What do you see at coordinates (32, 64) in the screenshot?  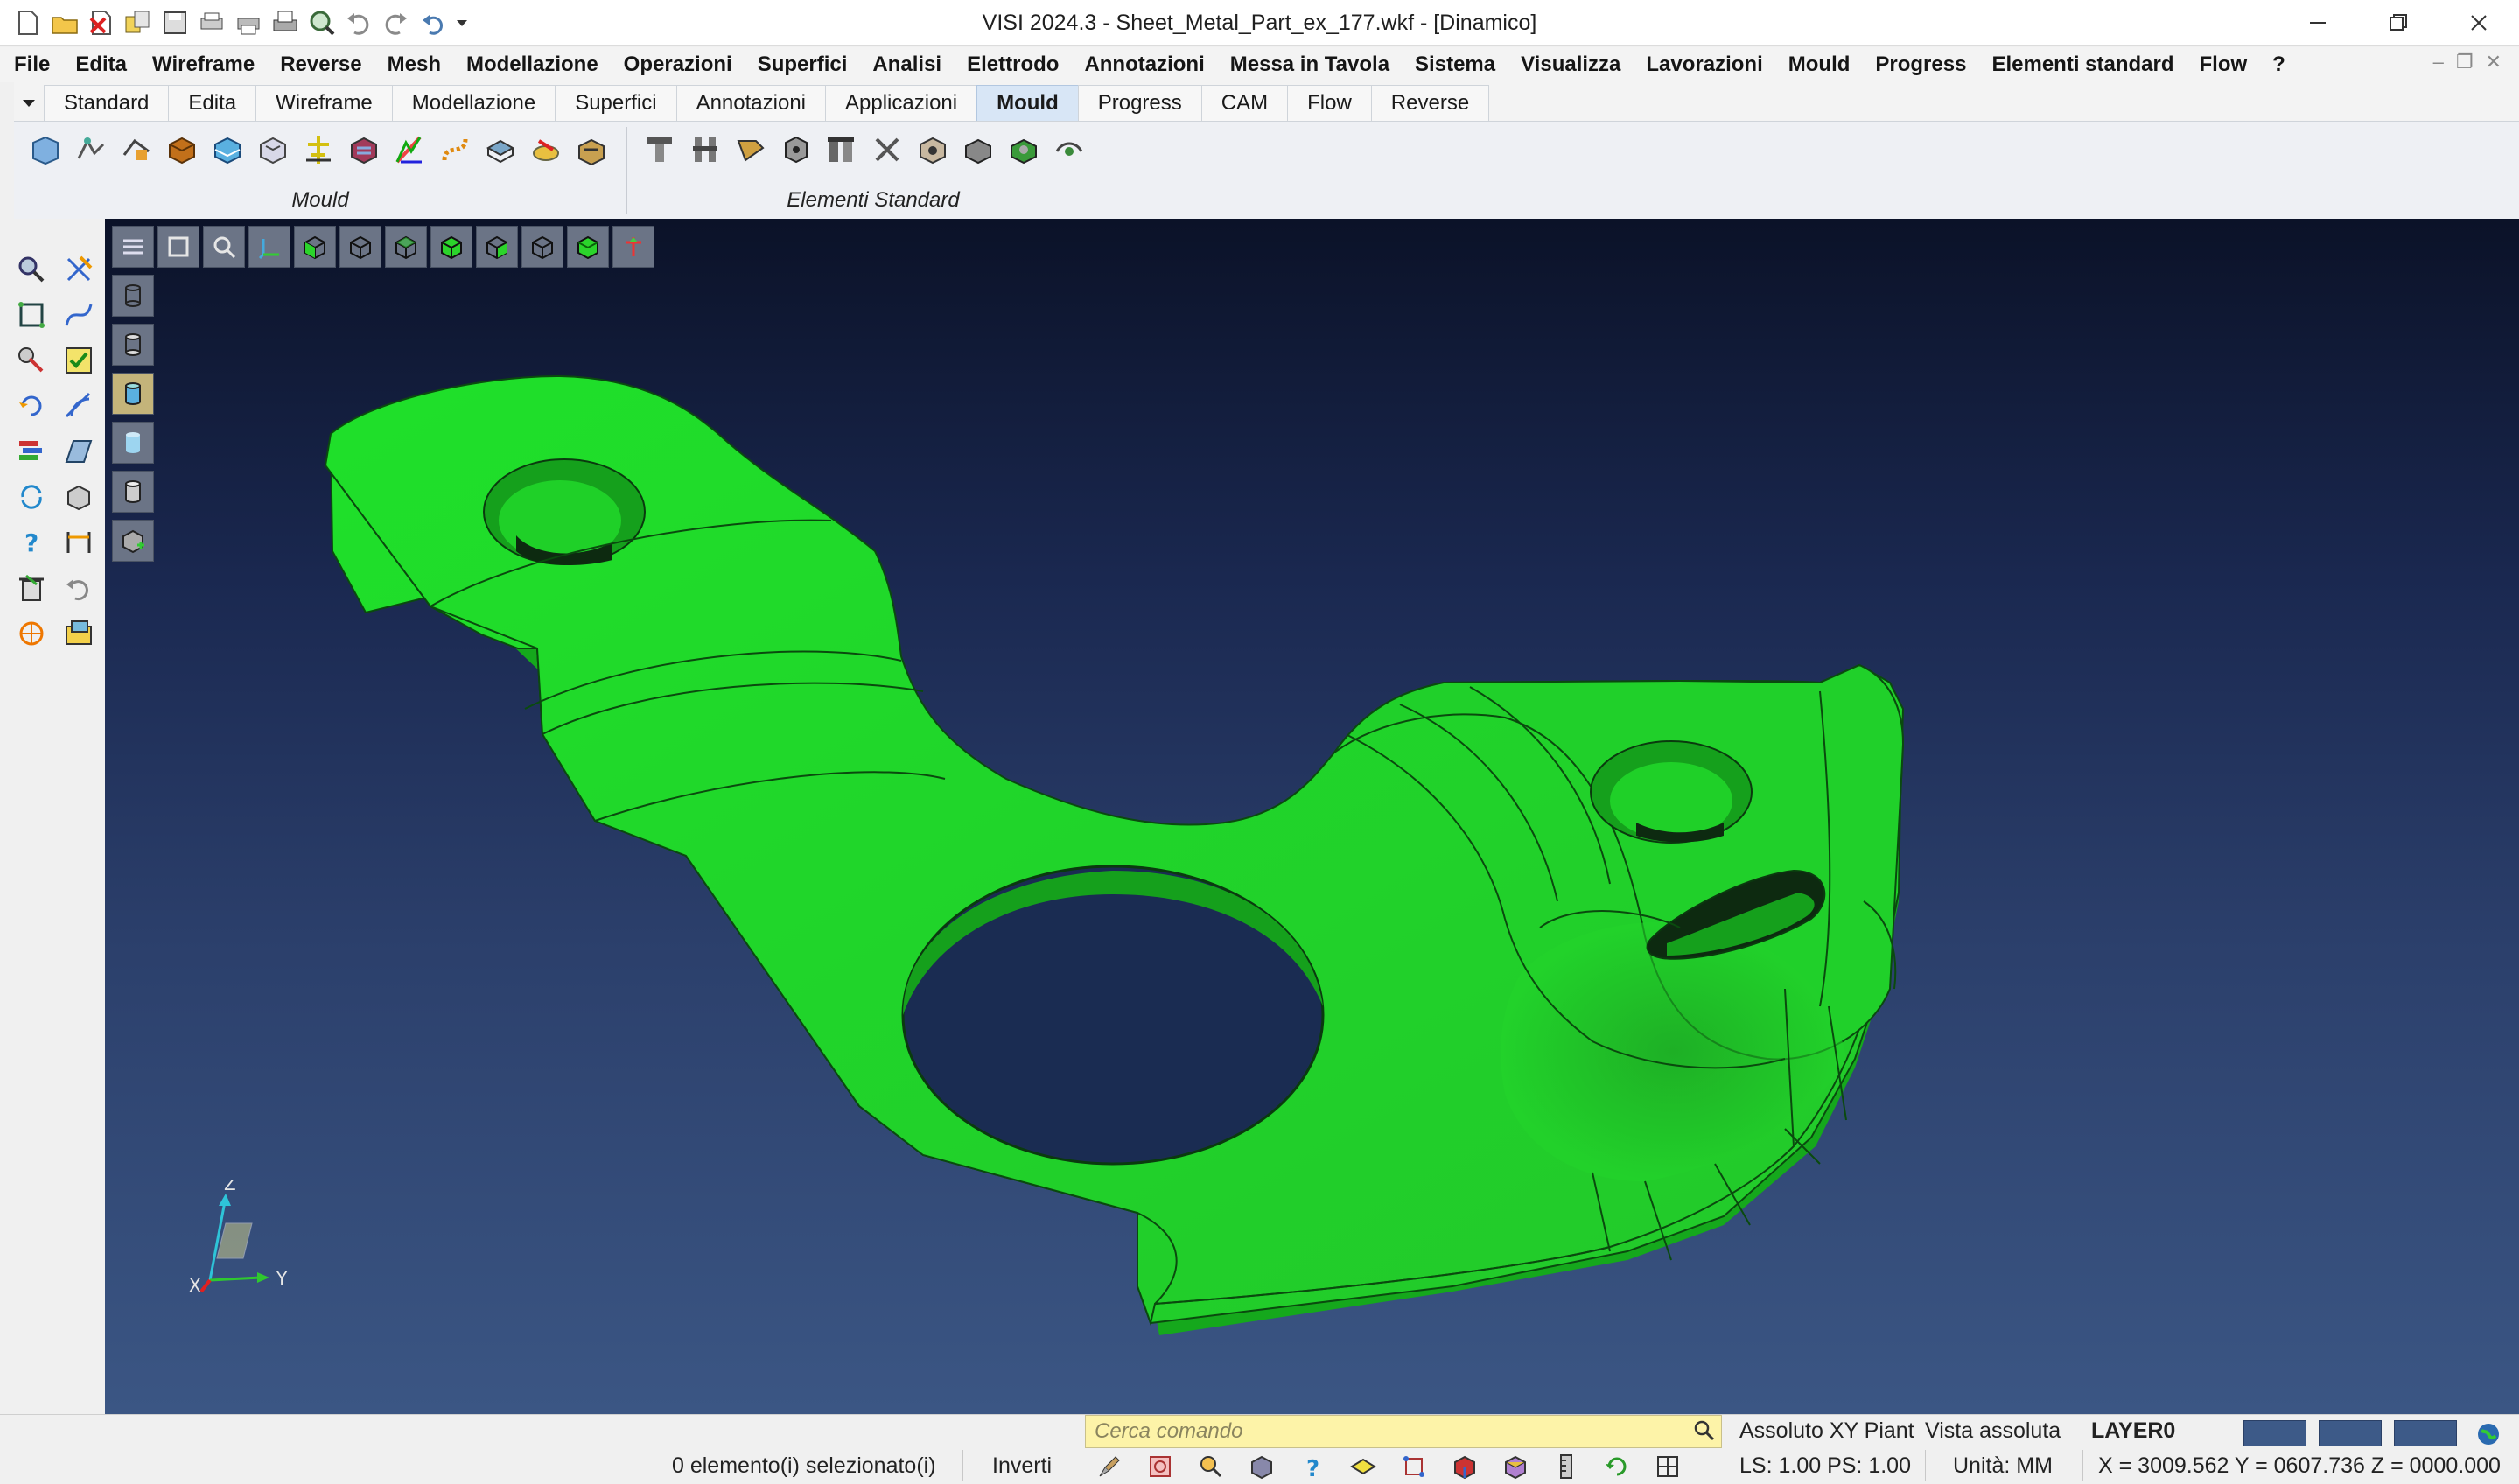 I see `menu-file: File` at bounding box center [32, 64].